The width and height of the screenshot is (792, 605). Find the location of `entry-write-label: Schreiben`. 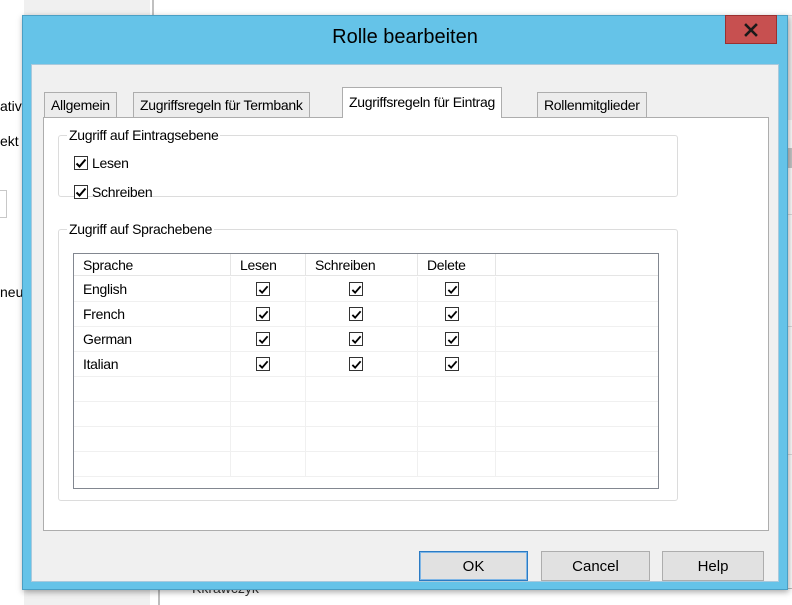

entry-write-label: Schreiben is located at coordinates (122, 192).